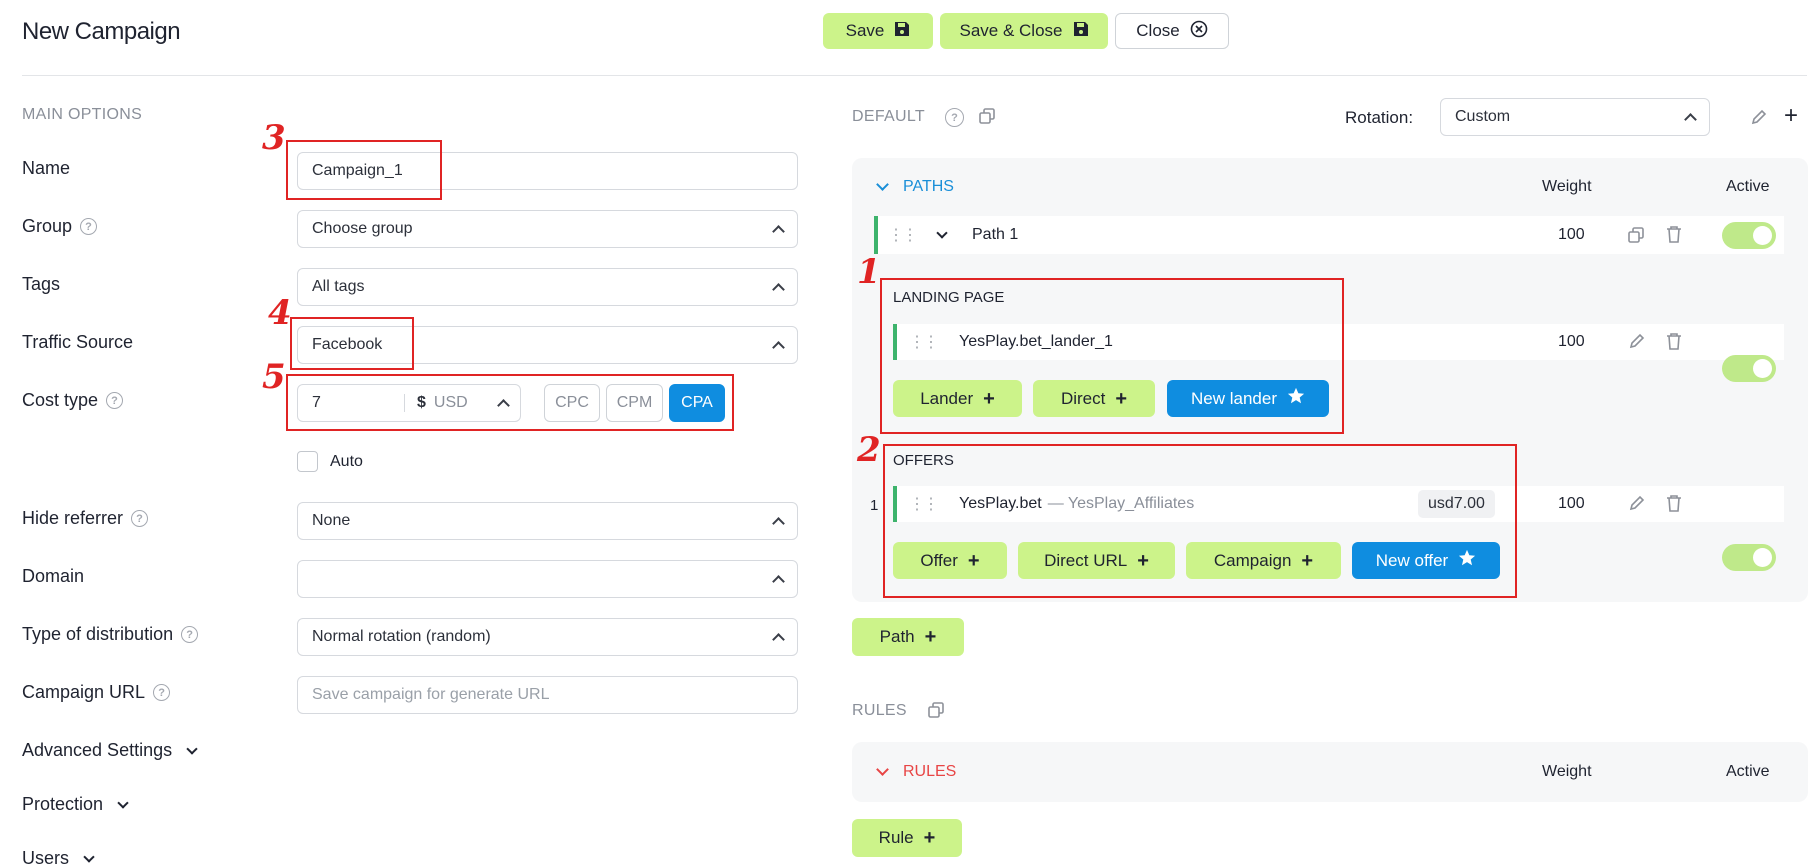 This screenshot has height=867, width=1819. Describe the element at coordinates (879, 710) in the screenshot. I see `rules-heading: RULES` at that location.